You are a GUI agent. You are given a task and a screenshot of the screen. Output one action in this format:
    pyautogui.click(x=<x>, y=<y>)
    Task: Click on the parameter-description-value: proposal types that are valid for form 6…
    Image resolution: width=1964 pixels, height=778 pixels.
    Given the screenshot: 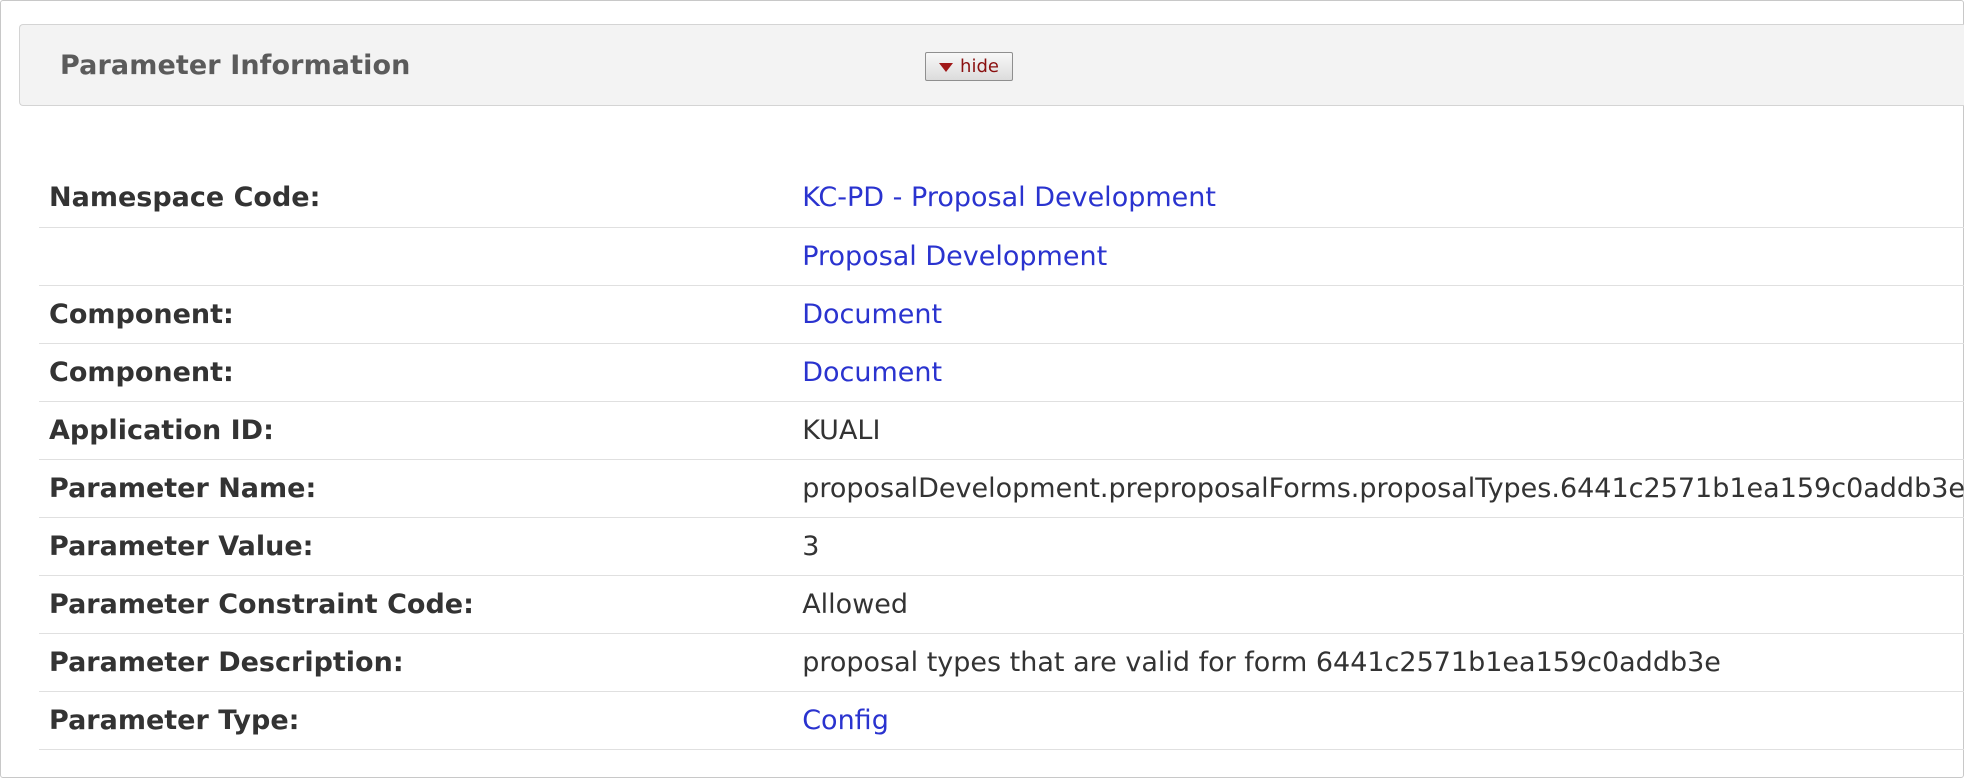 What is the action you would take?
    pyautogui.click(x=1261, y=662)
    